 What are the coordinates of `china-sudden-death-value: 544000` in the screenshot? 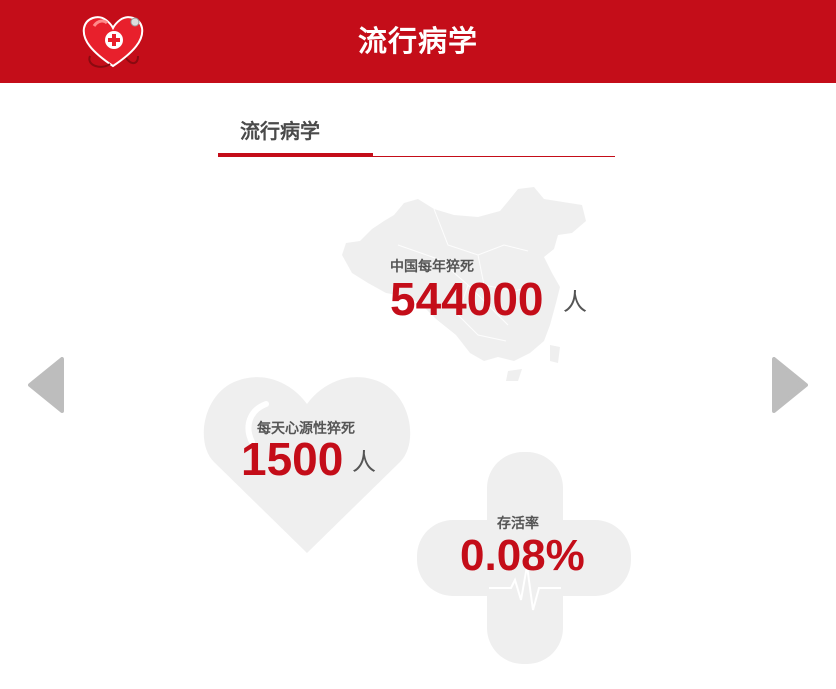 It's located at (467, 299).